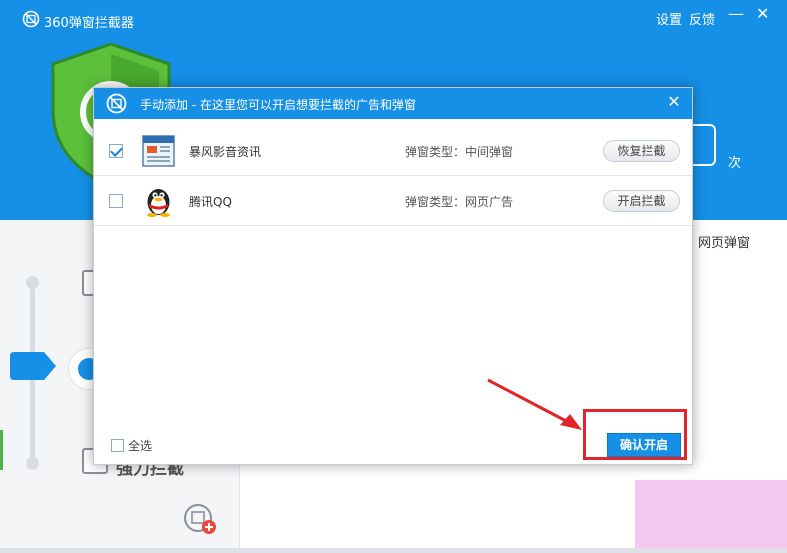  What do you see at coordinates (33, 366) in the screenshot?
I see `mode-slider-handle` at bounding box center [33, 366].